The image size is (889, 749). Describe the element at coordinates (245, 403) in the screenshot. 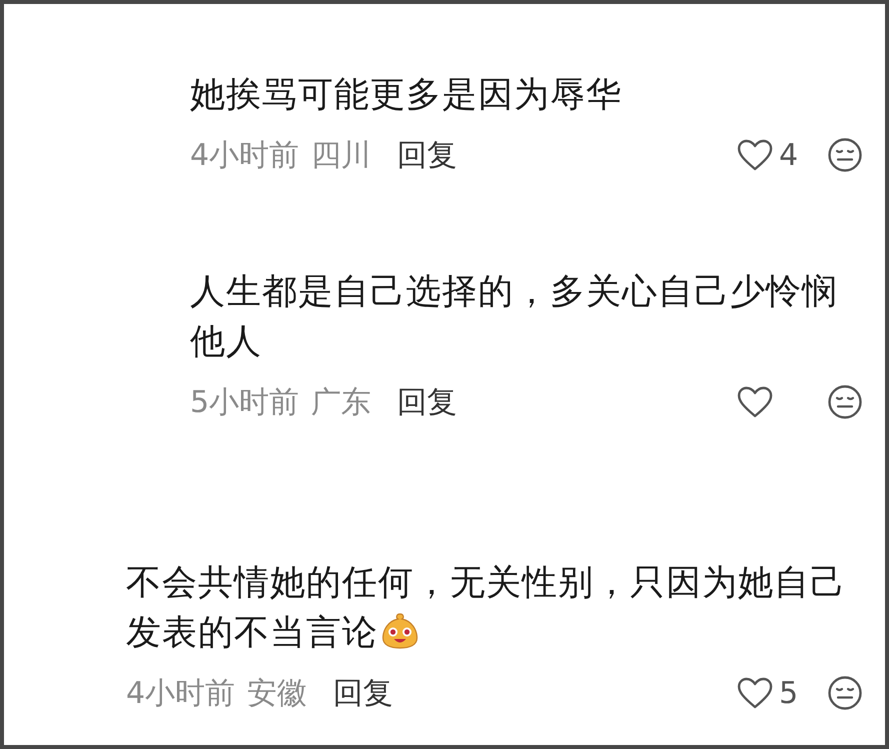

I see `comment-time: 5小时前` at that location.